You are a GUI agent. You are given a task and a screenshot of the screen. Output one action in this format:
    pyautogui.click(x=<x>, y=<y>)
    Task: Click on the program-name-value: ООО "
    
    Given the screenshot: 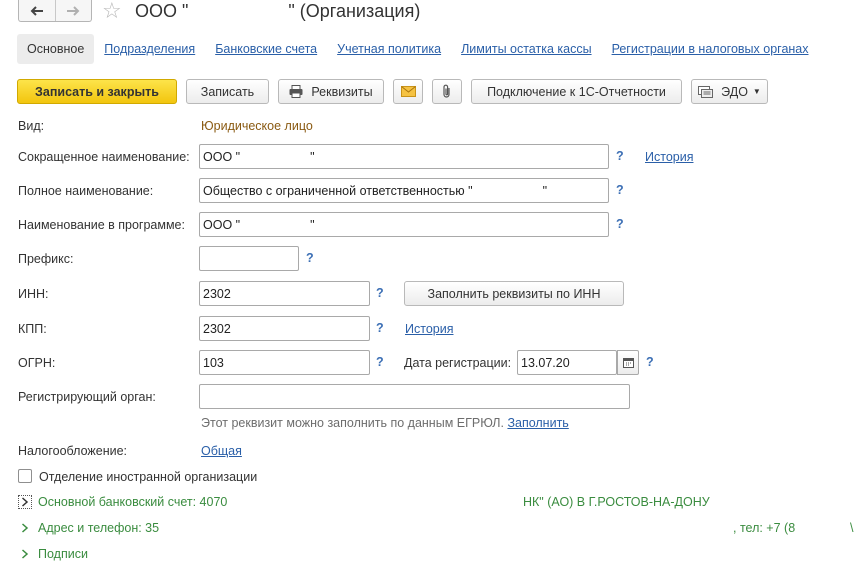 What is the action you would take?
    pyautogui.click(x=222, y=225)
    